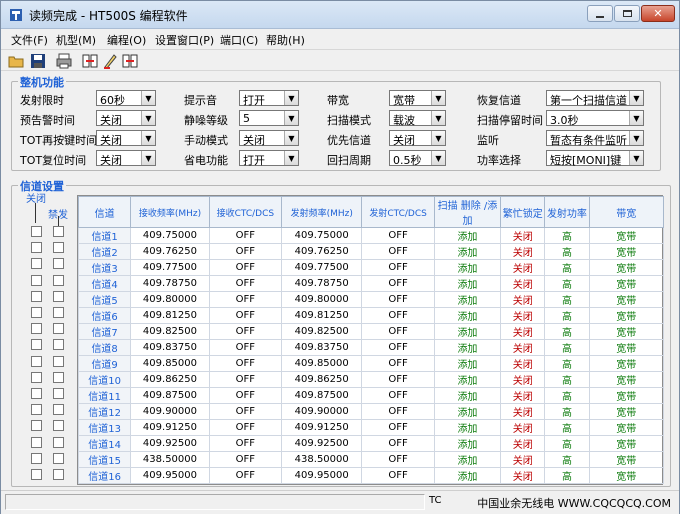 The height and width of the screenshot is (514, 680). Describe the element at coordinates (269, 158) in the screenshot. I see `power-save-select: 打开 ▼` at that location.